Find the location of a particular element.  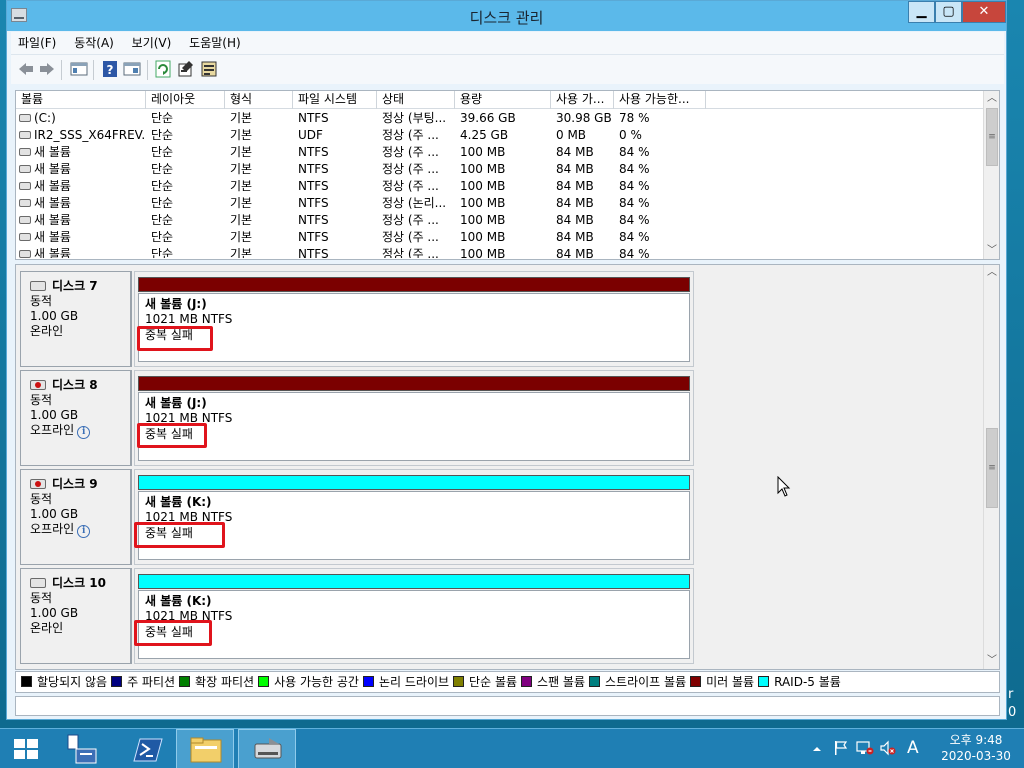

properties-pane-icon is located at coordinates (132, 69).